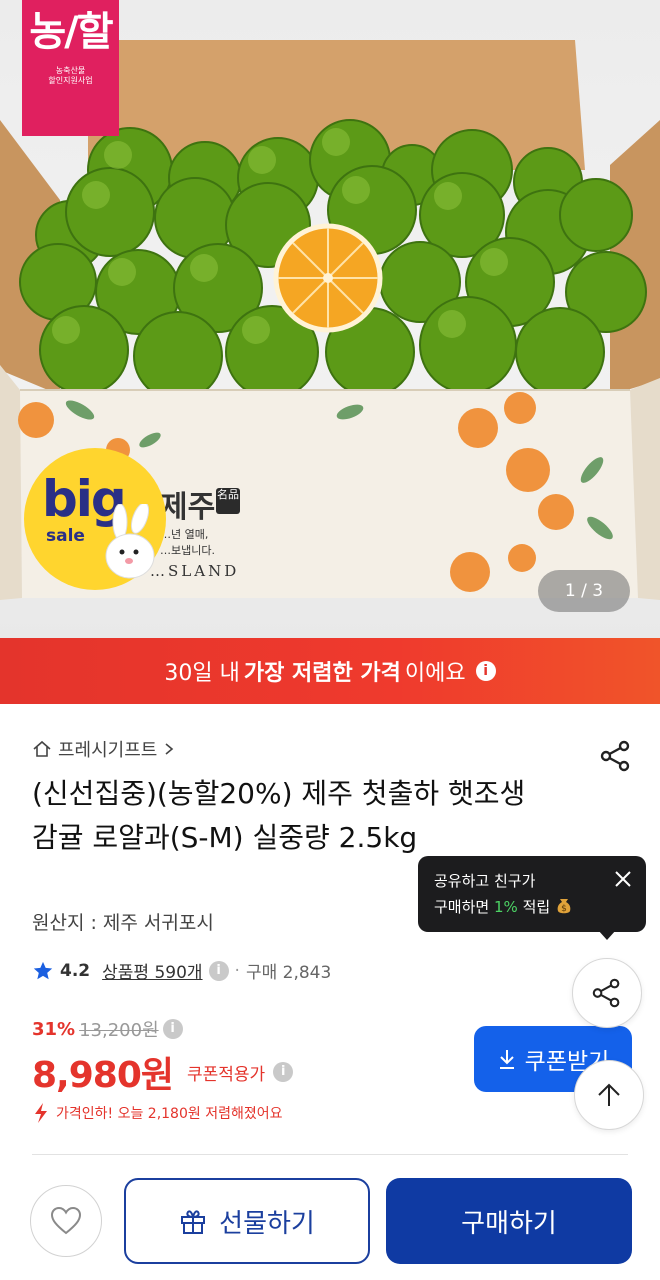 The width and height of the screenshot is (660, 1280). I want to click on gift-button-label: 선물하기, so click(267, 1223).